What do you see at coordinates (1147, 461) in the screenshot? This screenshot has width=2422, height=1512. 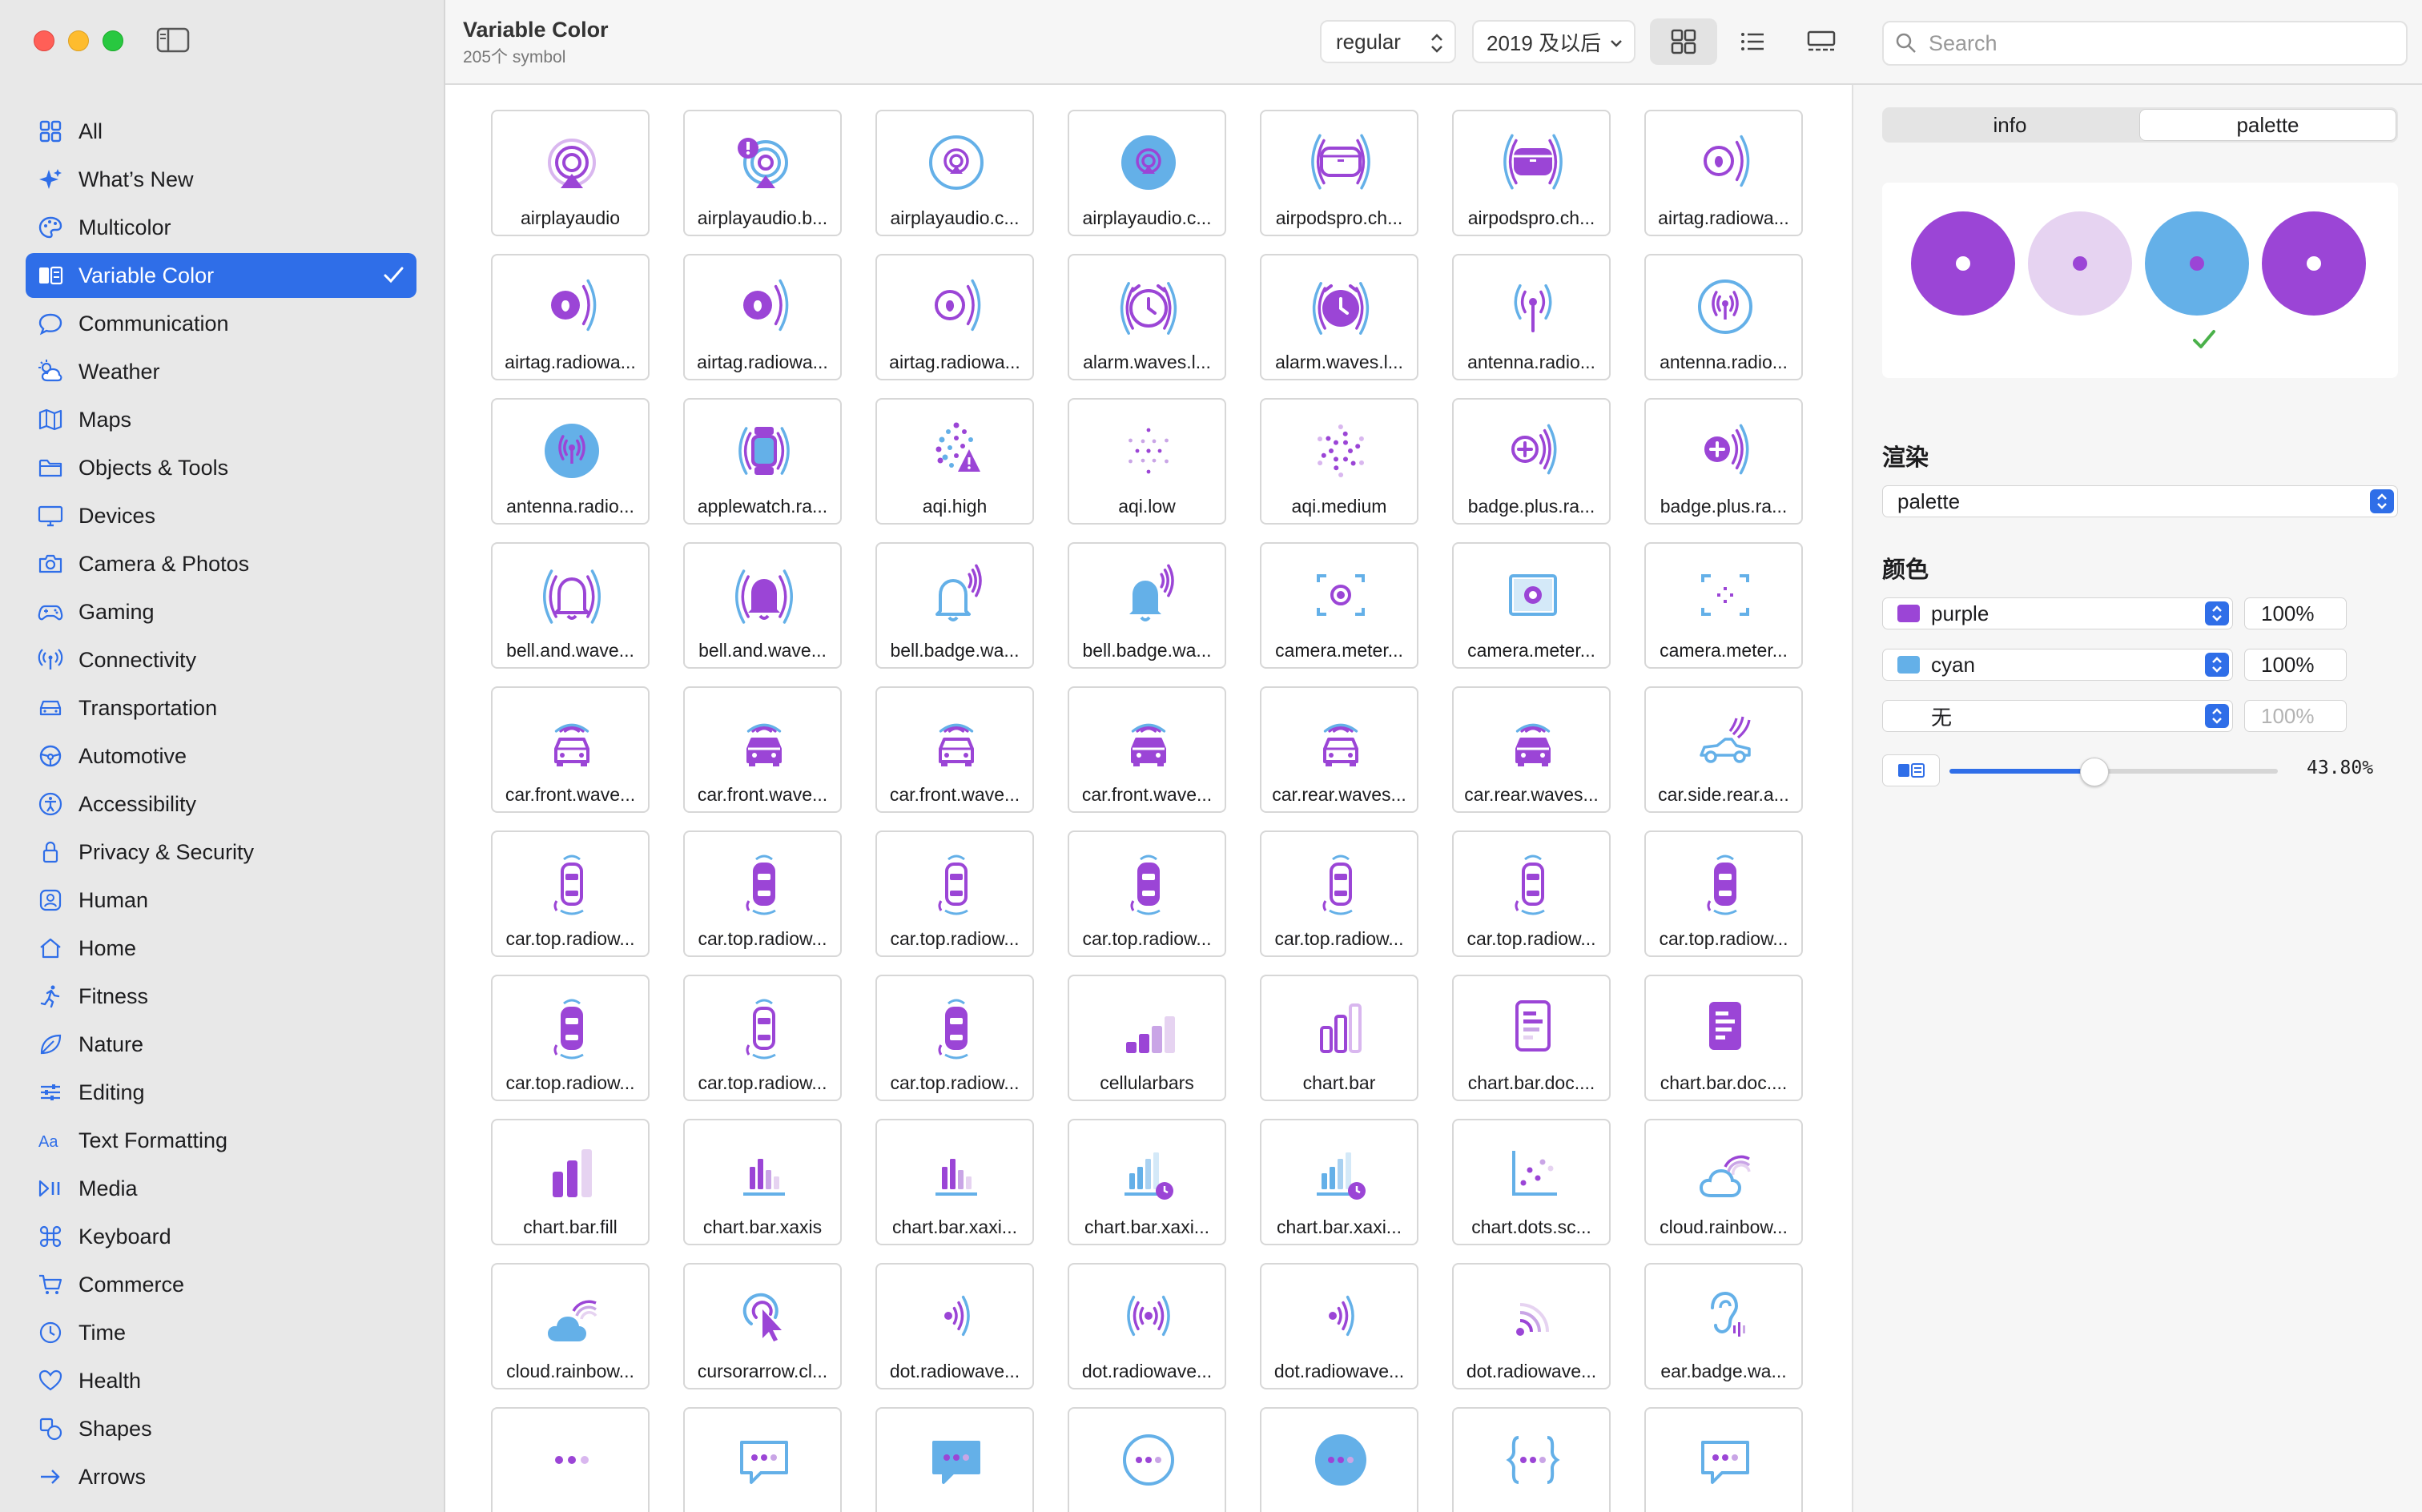 I see `symbol-tile: aqi.low` at bounding box center [1147, 461].